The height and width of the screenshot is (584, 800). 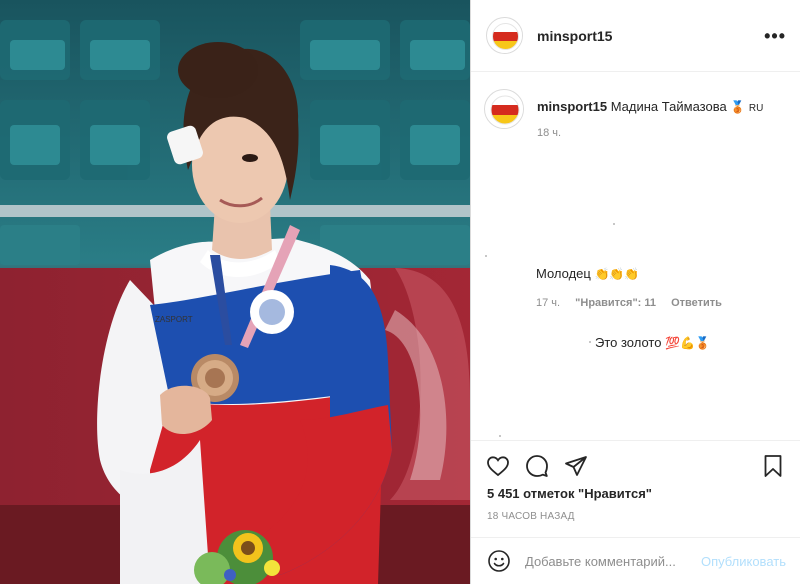 I want to click on bronze-medal-emoji: 🥉, so click(x=738, y=107).